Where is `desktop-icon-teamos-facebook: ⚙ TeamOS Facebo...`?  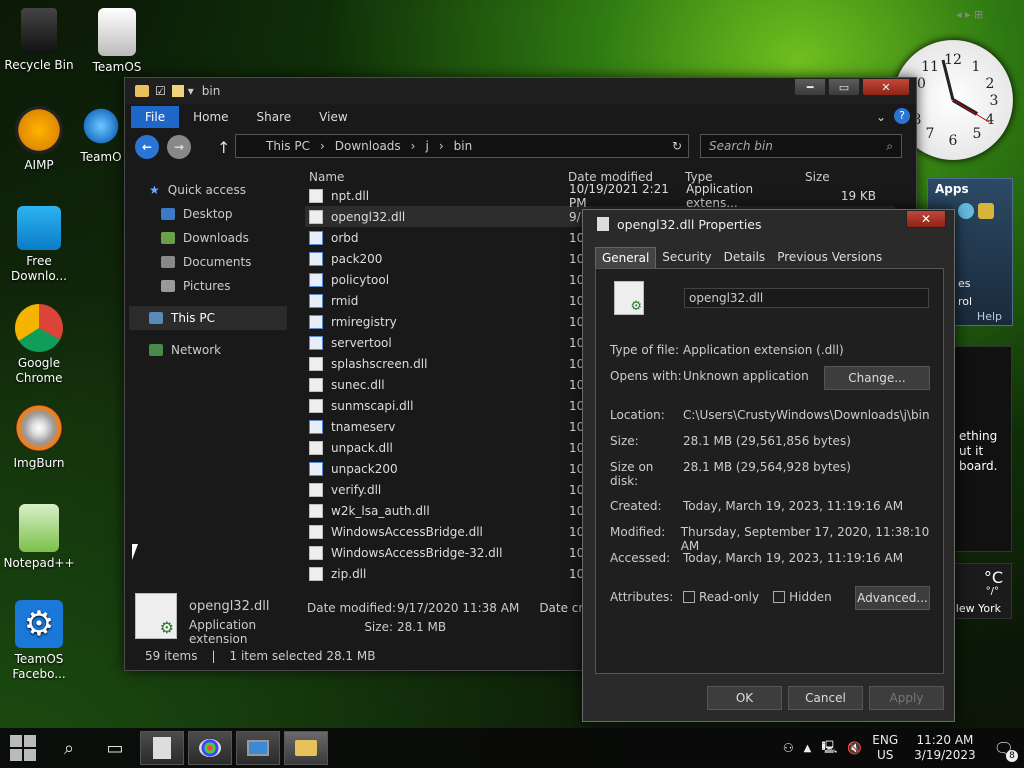
desktop-icon-teamos-facebook: ⚙ TeamOS Facebo... is located at coordinates (39, 641).